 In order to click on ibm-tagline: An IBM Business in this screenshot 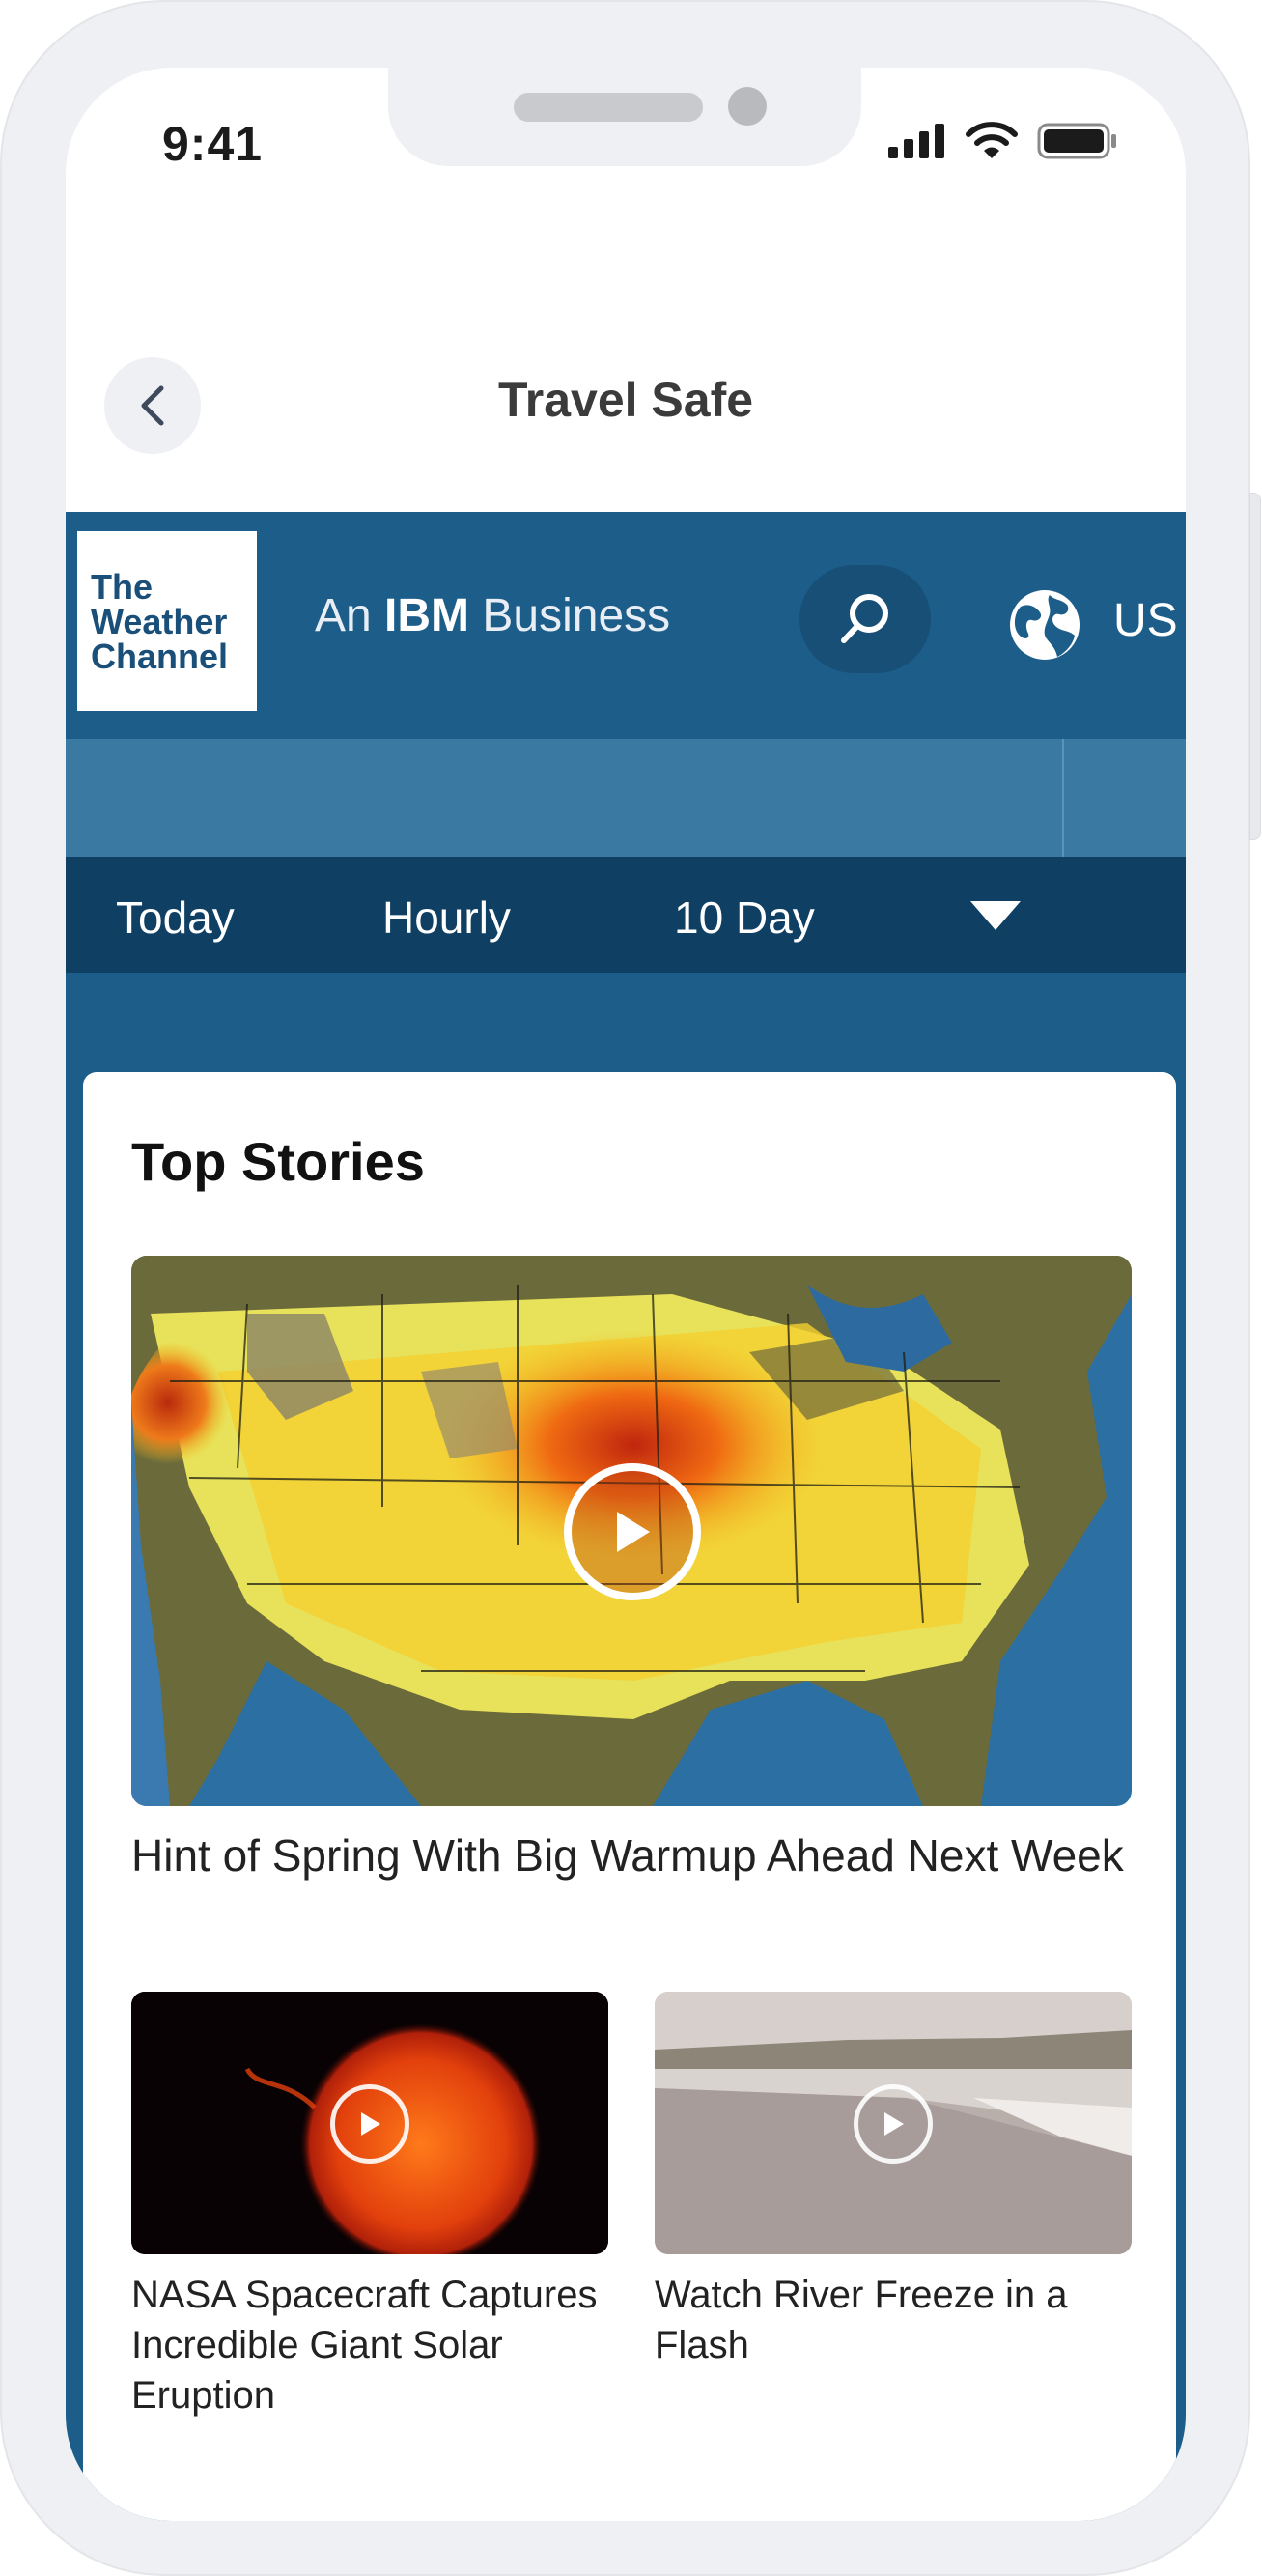, I will do `click(493, 615)`.